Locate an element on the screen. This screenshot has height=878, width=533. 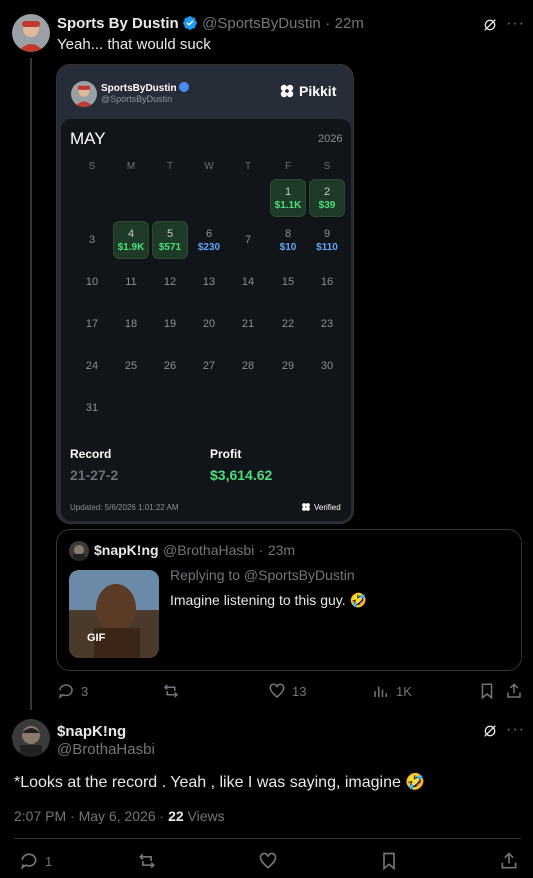
day-number: 5 is located at coordinates (170, 233).